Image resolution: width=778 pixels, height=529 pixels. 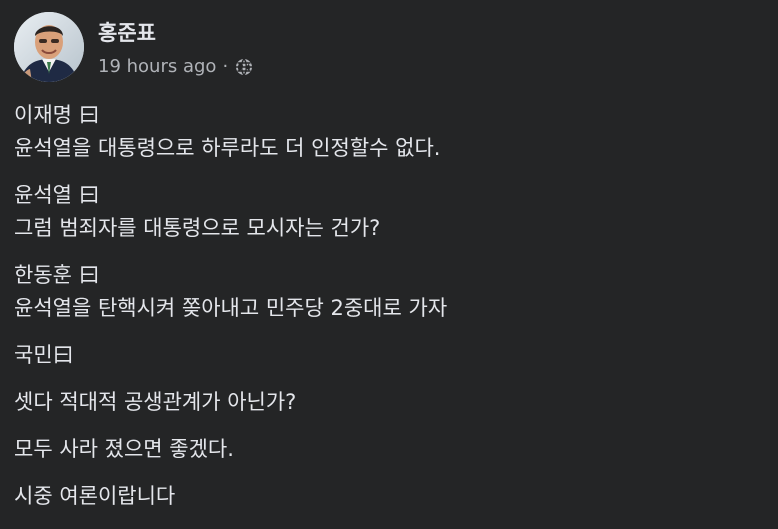 I want to click on text-line: 셋다 적대적 공생관계가 아닌가?, so click(x=155, y=402).